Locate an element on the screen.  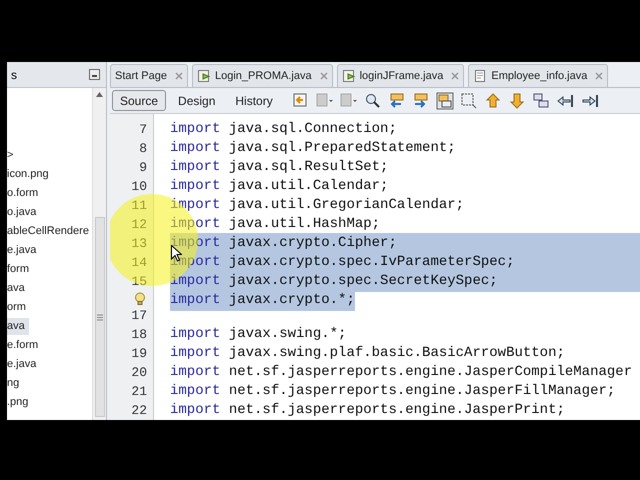
line-number: 10 is located at coordinates (139, 187).